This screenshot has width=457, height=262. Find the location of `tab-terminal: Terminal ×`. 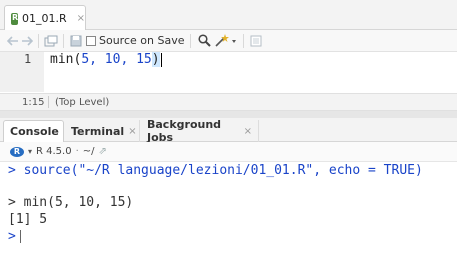

tab-terminal: Terminal × is located at coordinates (102, 131).